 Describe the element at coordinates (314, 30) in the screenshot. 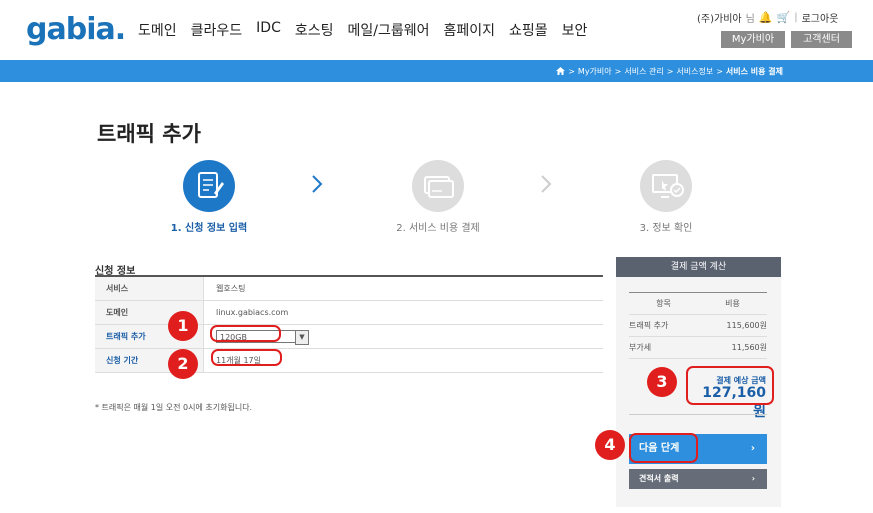

I see `nav-hosting: 호스팅` at that location.